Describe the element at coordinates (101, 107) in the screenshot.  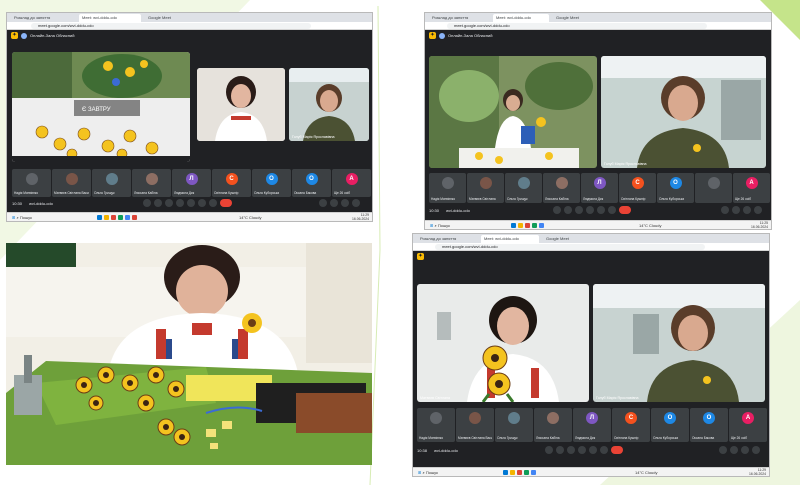
I see `presentation-tile: Є ЗАВТРУ` at that location.